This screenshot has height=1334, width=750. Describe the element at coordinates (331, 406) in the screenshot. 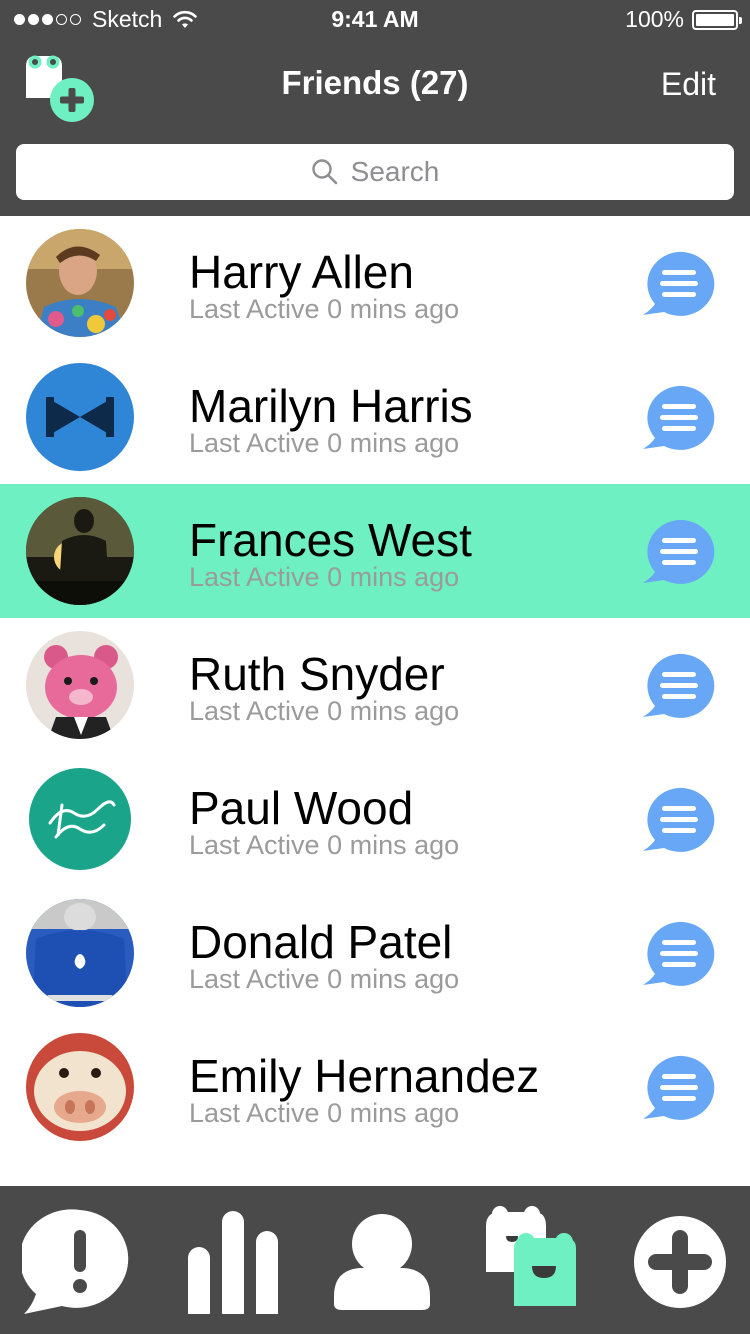

I see `friend-name: Marilyn Harris` at that location.